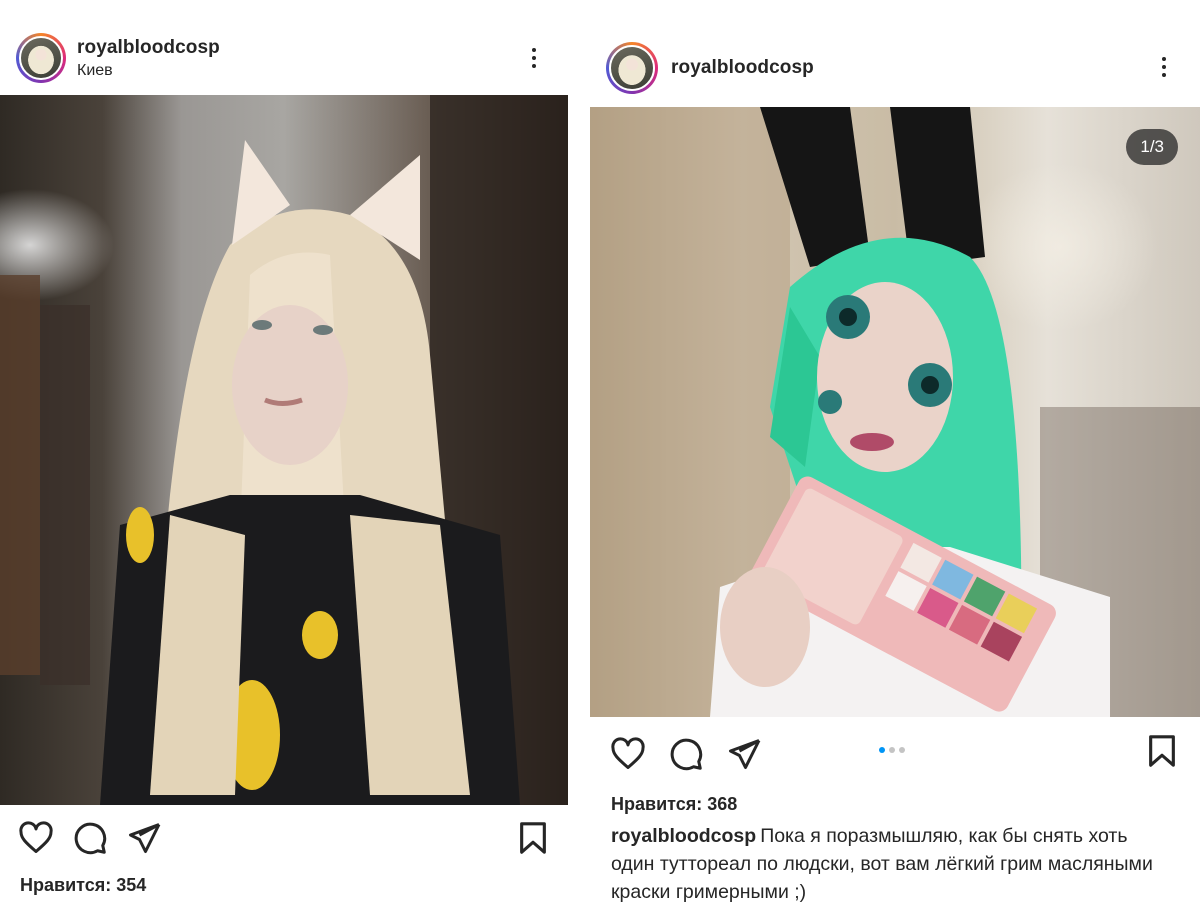 The width and height of the screenshot is (1200, 922). I want to click on image-counter: 1/3, so click(1152, 147).